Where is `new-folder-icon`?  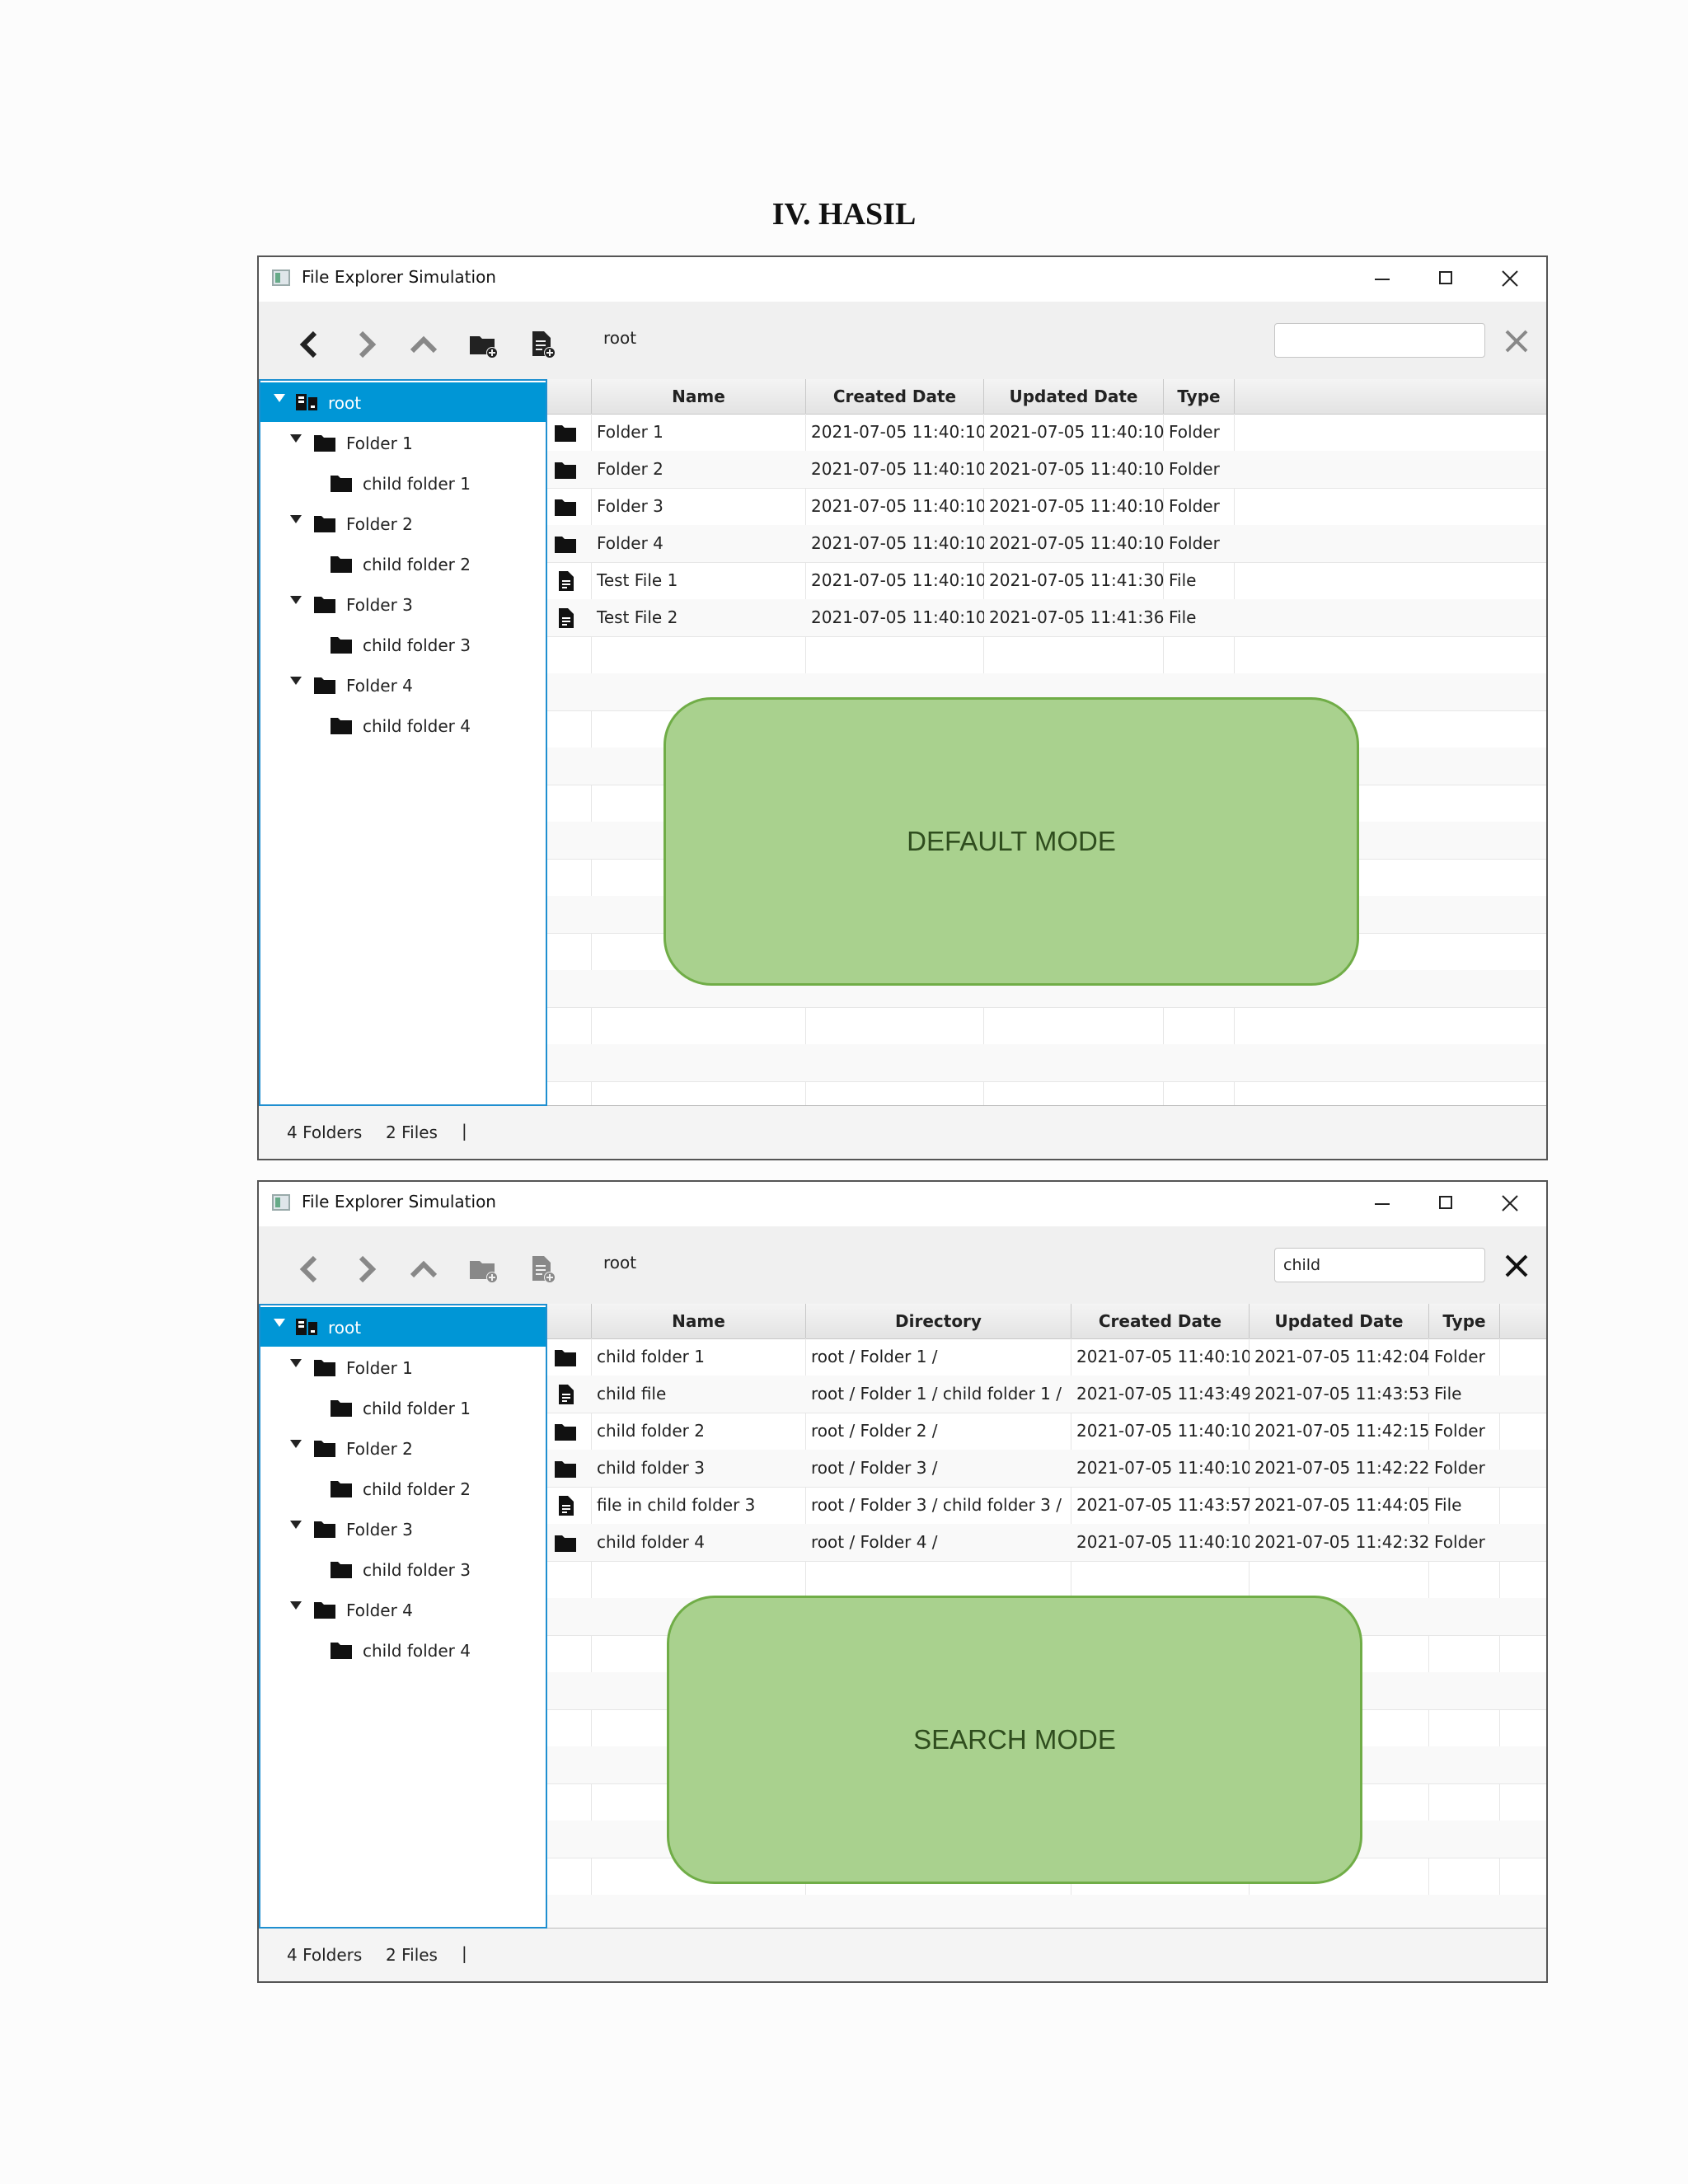
new-folder-icon is located at coordinates (484, 347).